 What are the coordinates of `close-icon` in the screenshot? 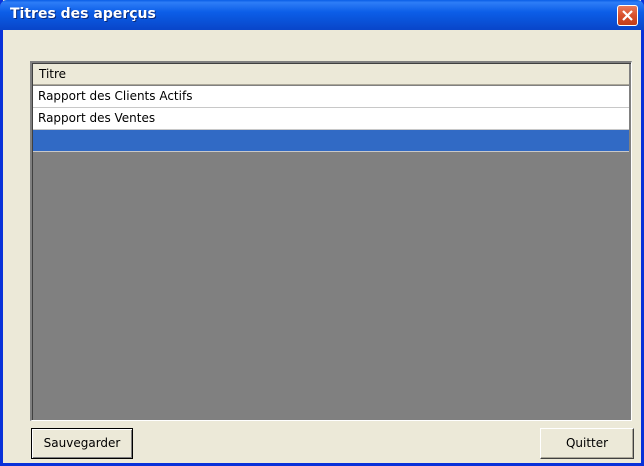 It's located at (627, 15).